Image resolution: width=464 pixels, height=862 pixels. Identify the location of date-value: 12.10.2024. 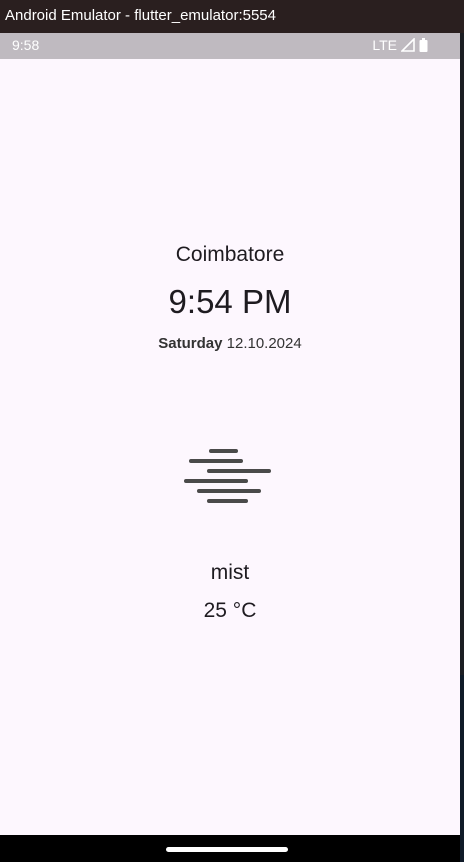
(264, 343).